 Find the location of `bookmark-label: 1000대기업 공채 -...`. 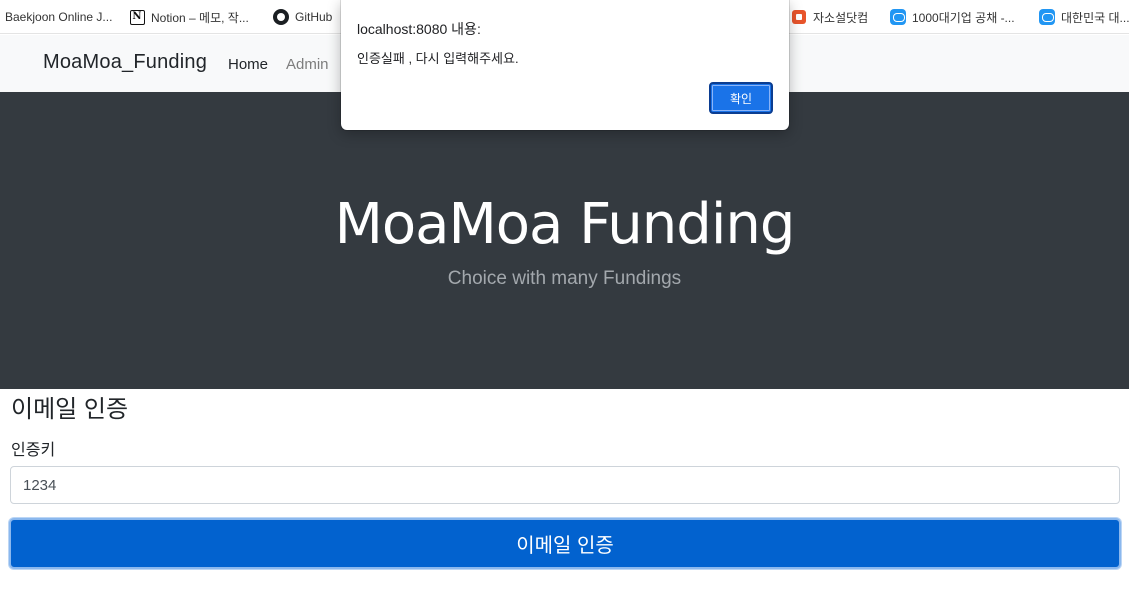

bookmark-label: 1000대기업 공채 -... is located at coordinates (963, 17).